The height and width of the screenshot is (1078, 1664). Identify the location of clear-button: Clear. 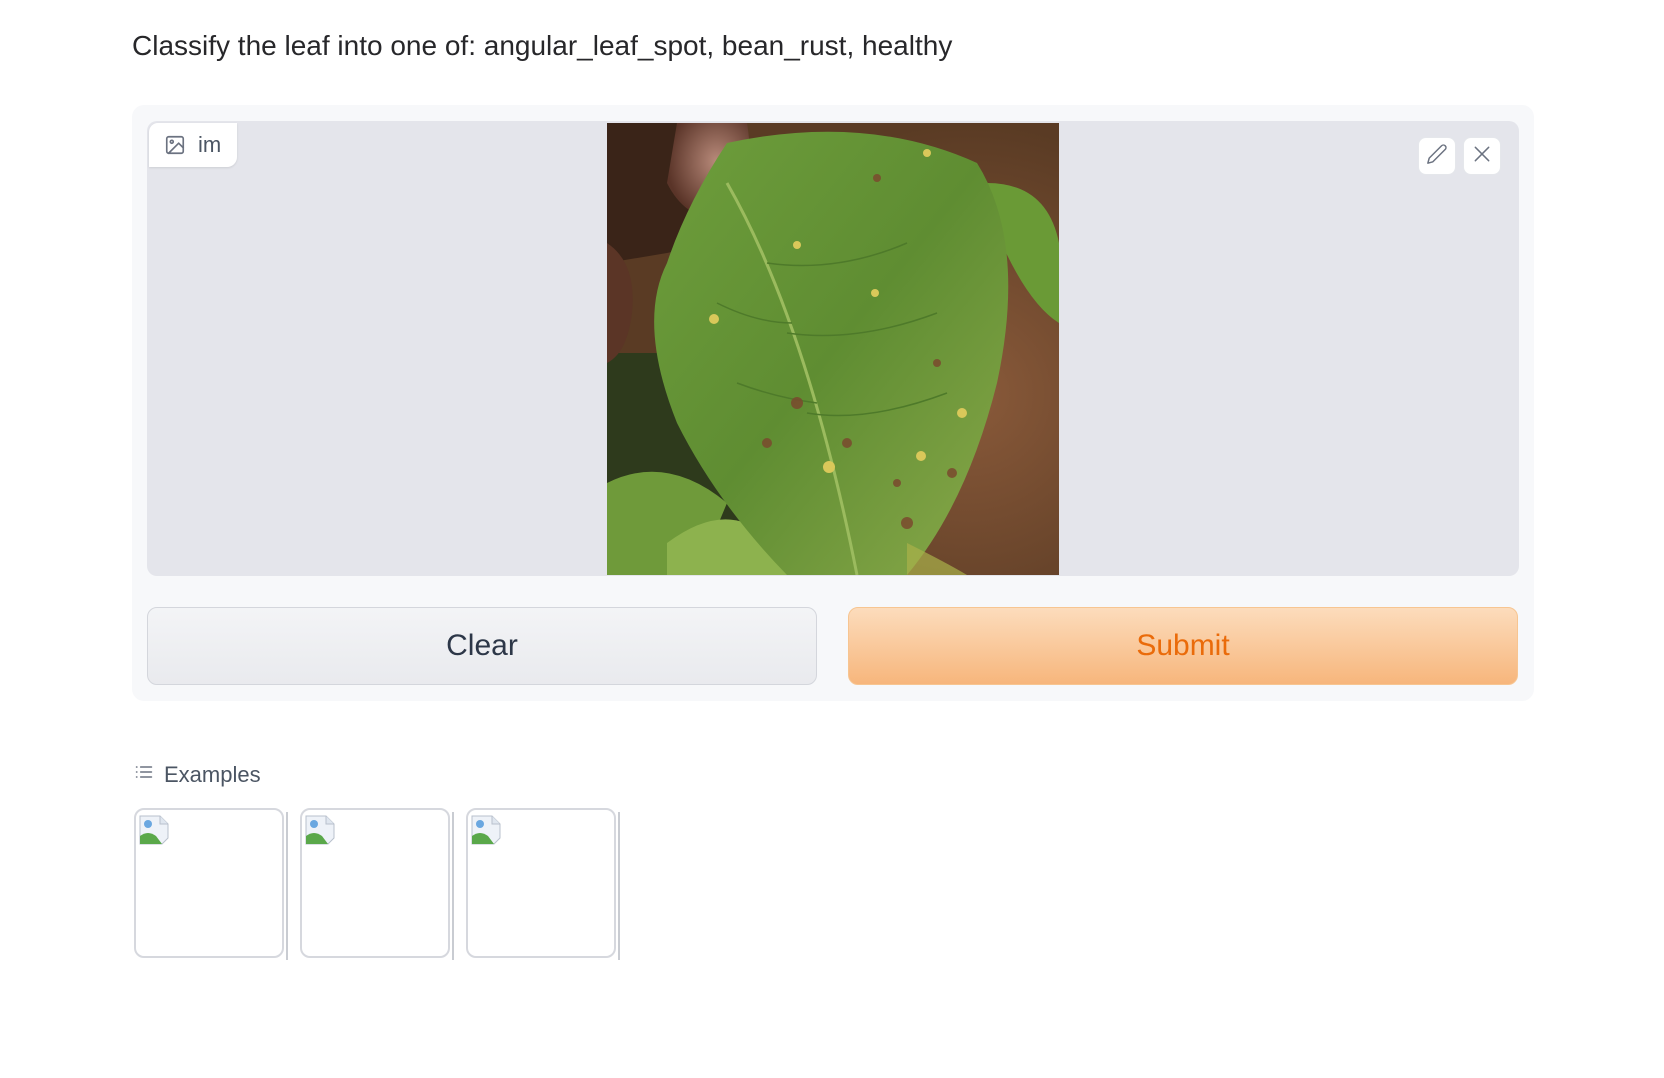
(482, 646).